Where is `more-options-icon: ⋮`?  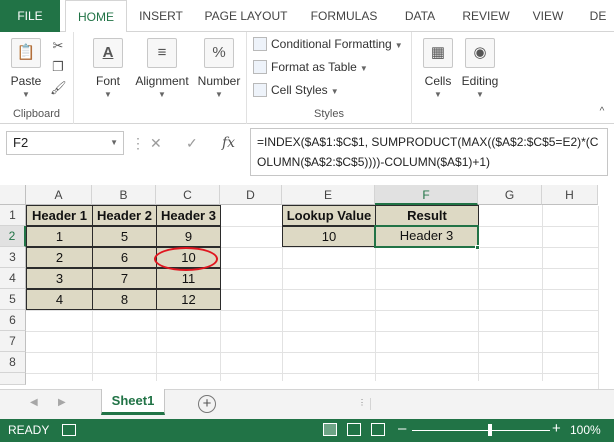
more-options-icon: ⋮ is located at coordinates (138, 143).